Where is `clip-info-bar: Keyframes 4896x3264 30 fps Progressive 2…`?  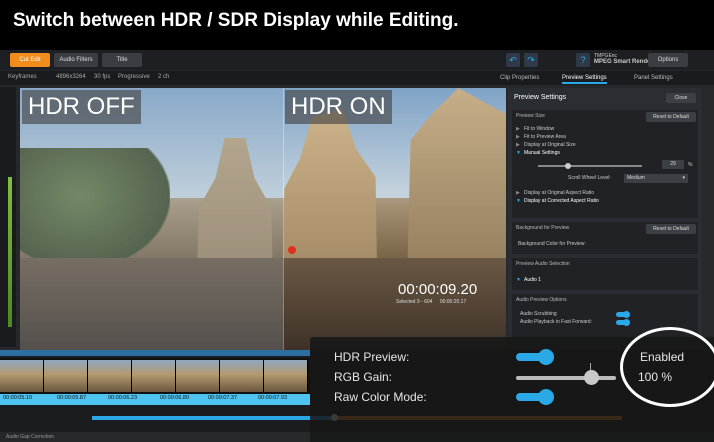 clip-info-bar: Keyframes 4896x3264 30 fps Progressive 2… is located at coordinates (357, 78).